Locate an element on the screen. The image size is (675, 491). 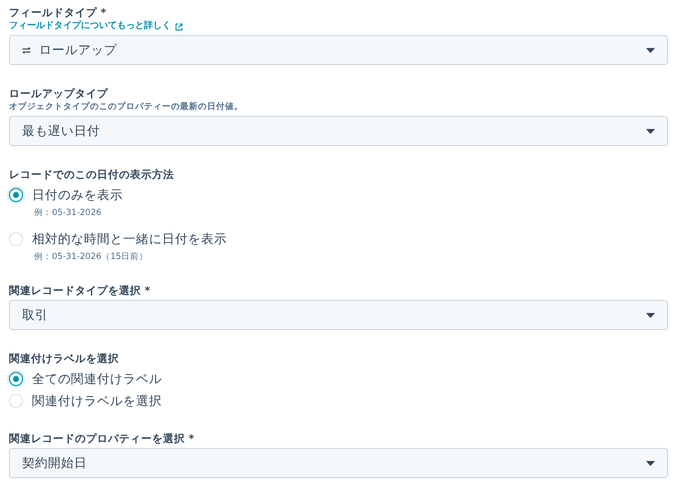
field-label: 関連レコードタイプを選択 * is located at coordinates (80, 291).